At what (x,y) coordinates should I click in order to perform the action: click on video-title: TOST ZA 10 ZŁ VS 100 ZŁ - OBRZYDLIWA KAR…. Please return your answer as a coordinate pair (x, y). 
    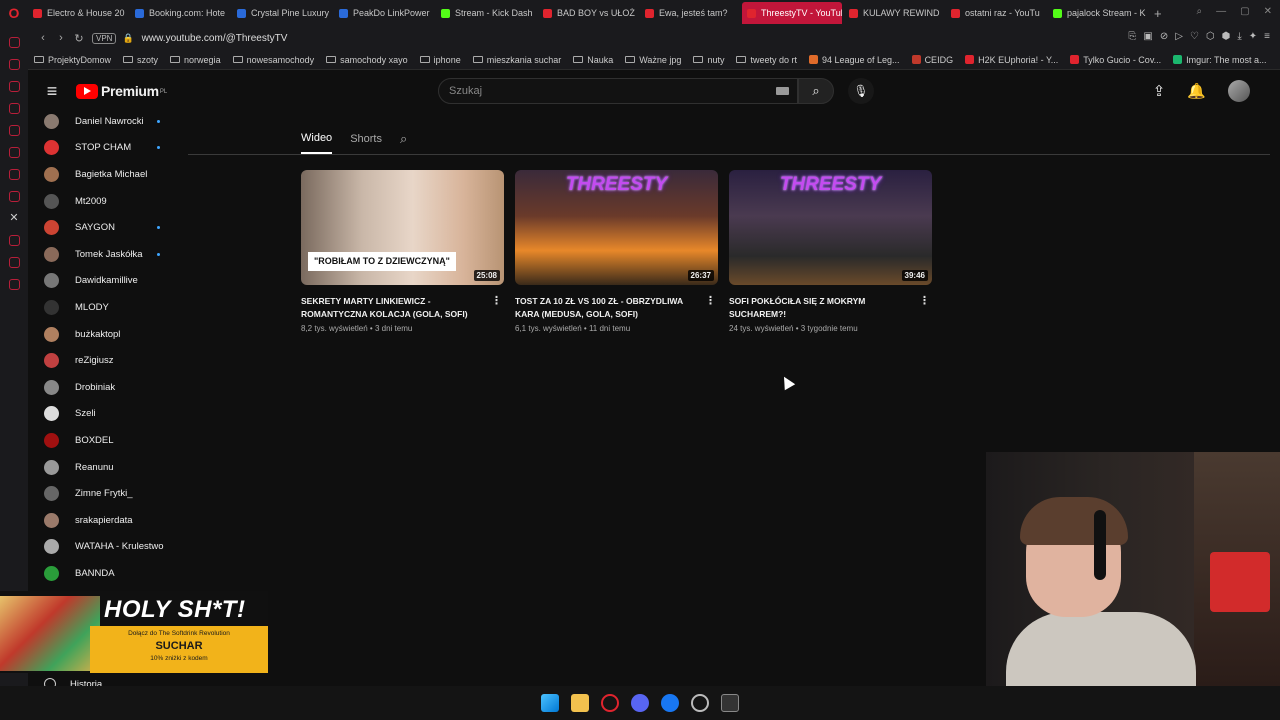
    Looking at the image, I should click on (599, 307).